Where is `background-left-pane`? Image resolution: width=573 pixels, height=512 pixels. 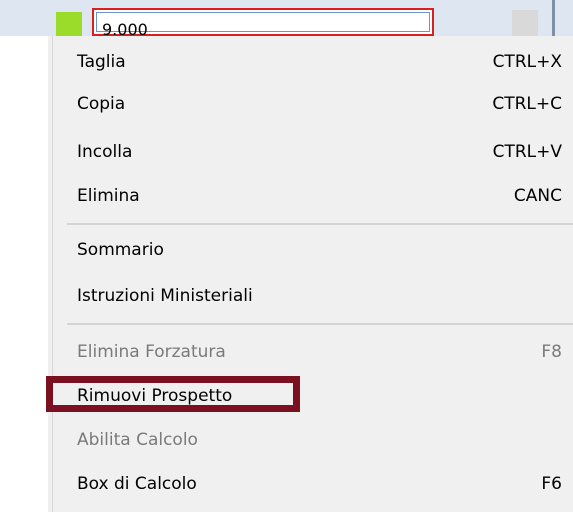
background-left-pane is located at coordinates (24, 256).